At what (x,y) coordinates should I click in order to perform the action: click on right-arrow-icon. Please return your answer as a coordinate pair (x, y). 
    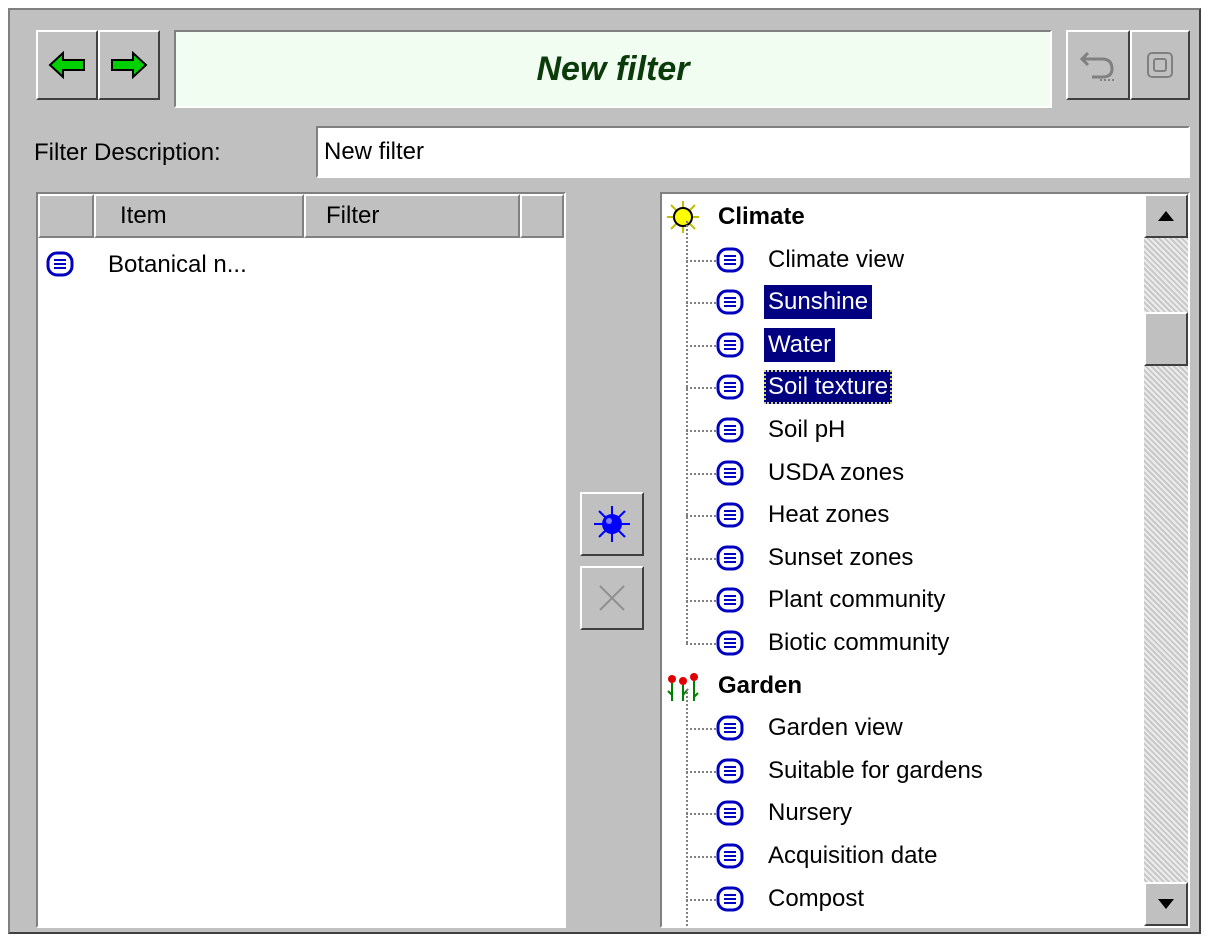
    Looking at the image, I should click on (129, 65).